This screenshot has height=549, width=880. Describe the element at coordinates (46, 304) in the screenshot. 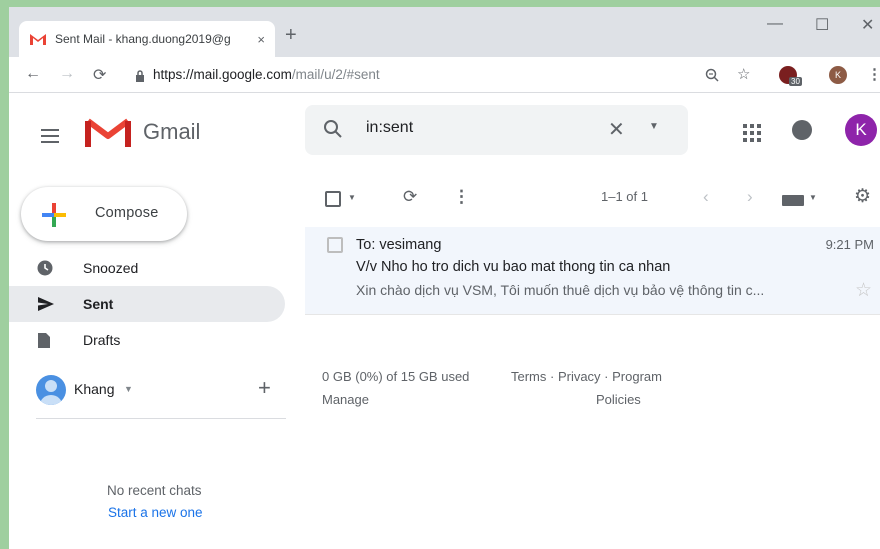

I see `send-icon` at that location.